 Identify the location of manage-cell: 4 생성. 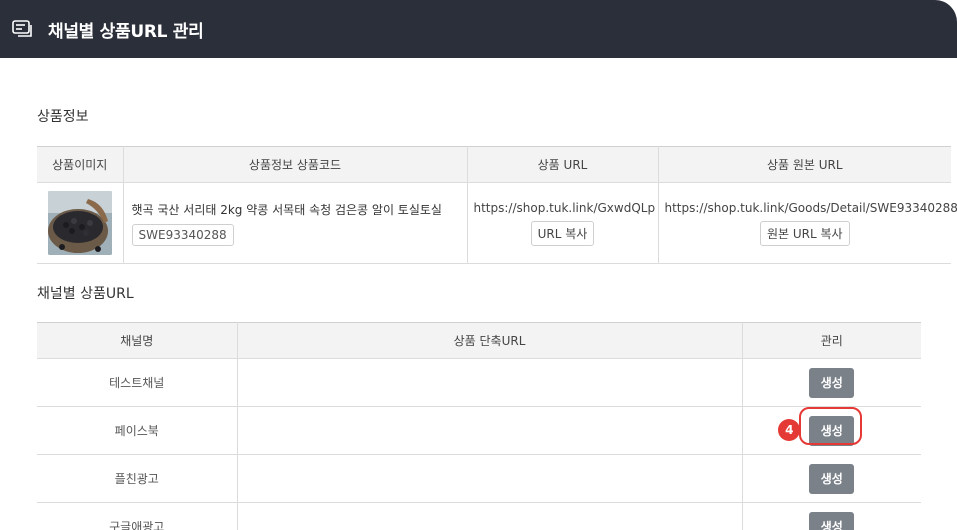
(831, 430).